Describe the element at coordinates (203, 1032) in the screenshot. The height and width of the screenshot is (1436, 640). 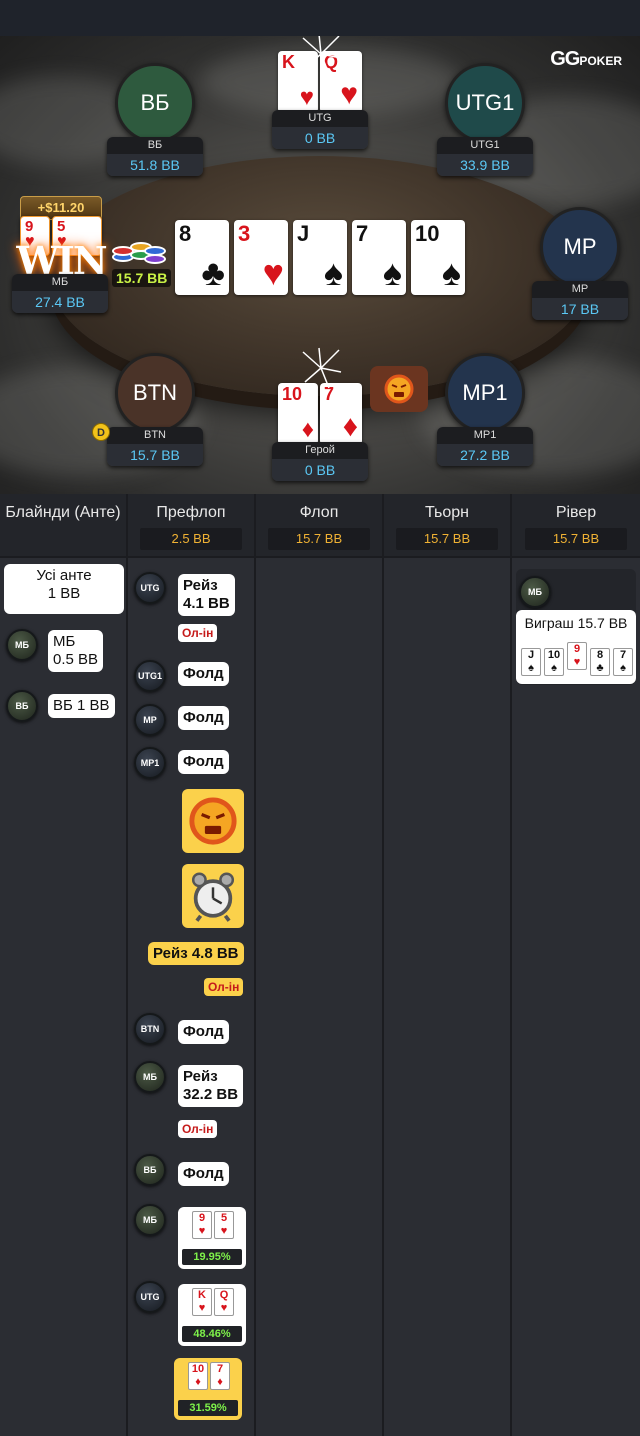
I see `btn-action-bubble: Фолд` at that location.